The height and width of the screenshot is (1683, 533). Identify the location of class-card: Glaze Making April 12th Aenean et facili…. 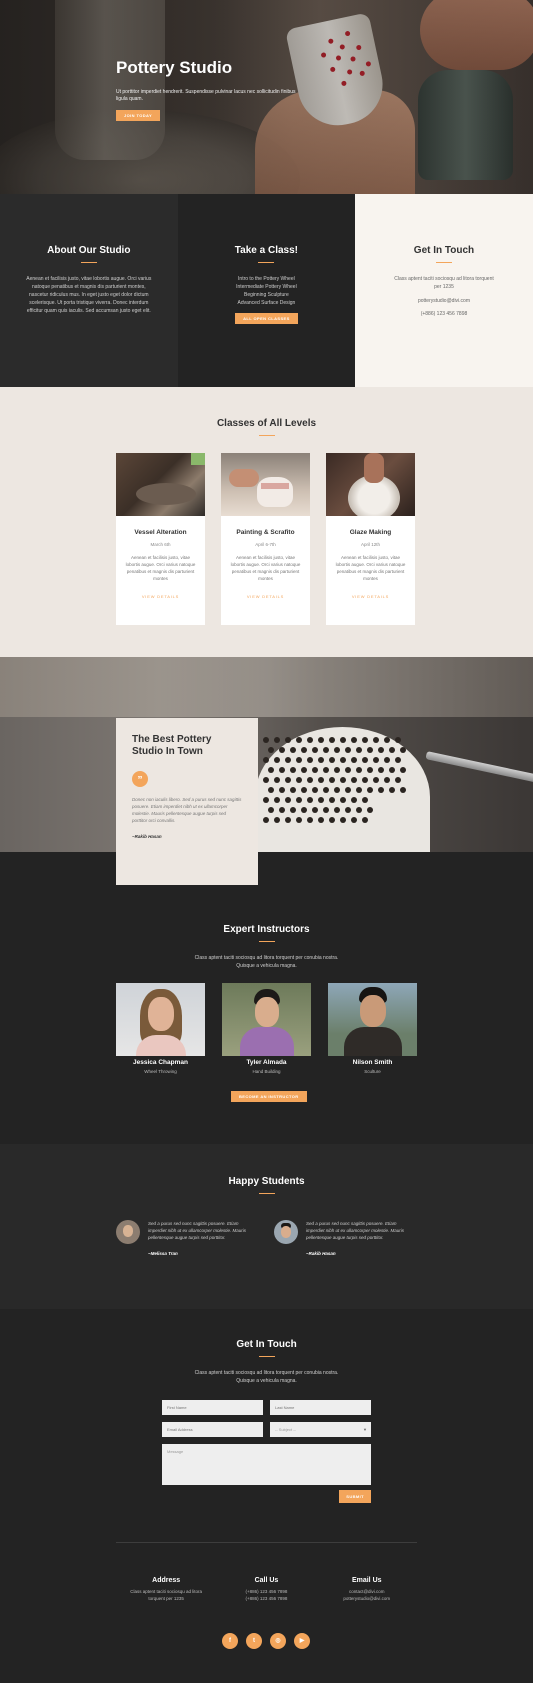
(370, 539).